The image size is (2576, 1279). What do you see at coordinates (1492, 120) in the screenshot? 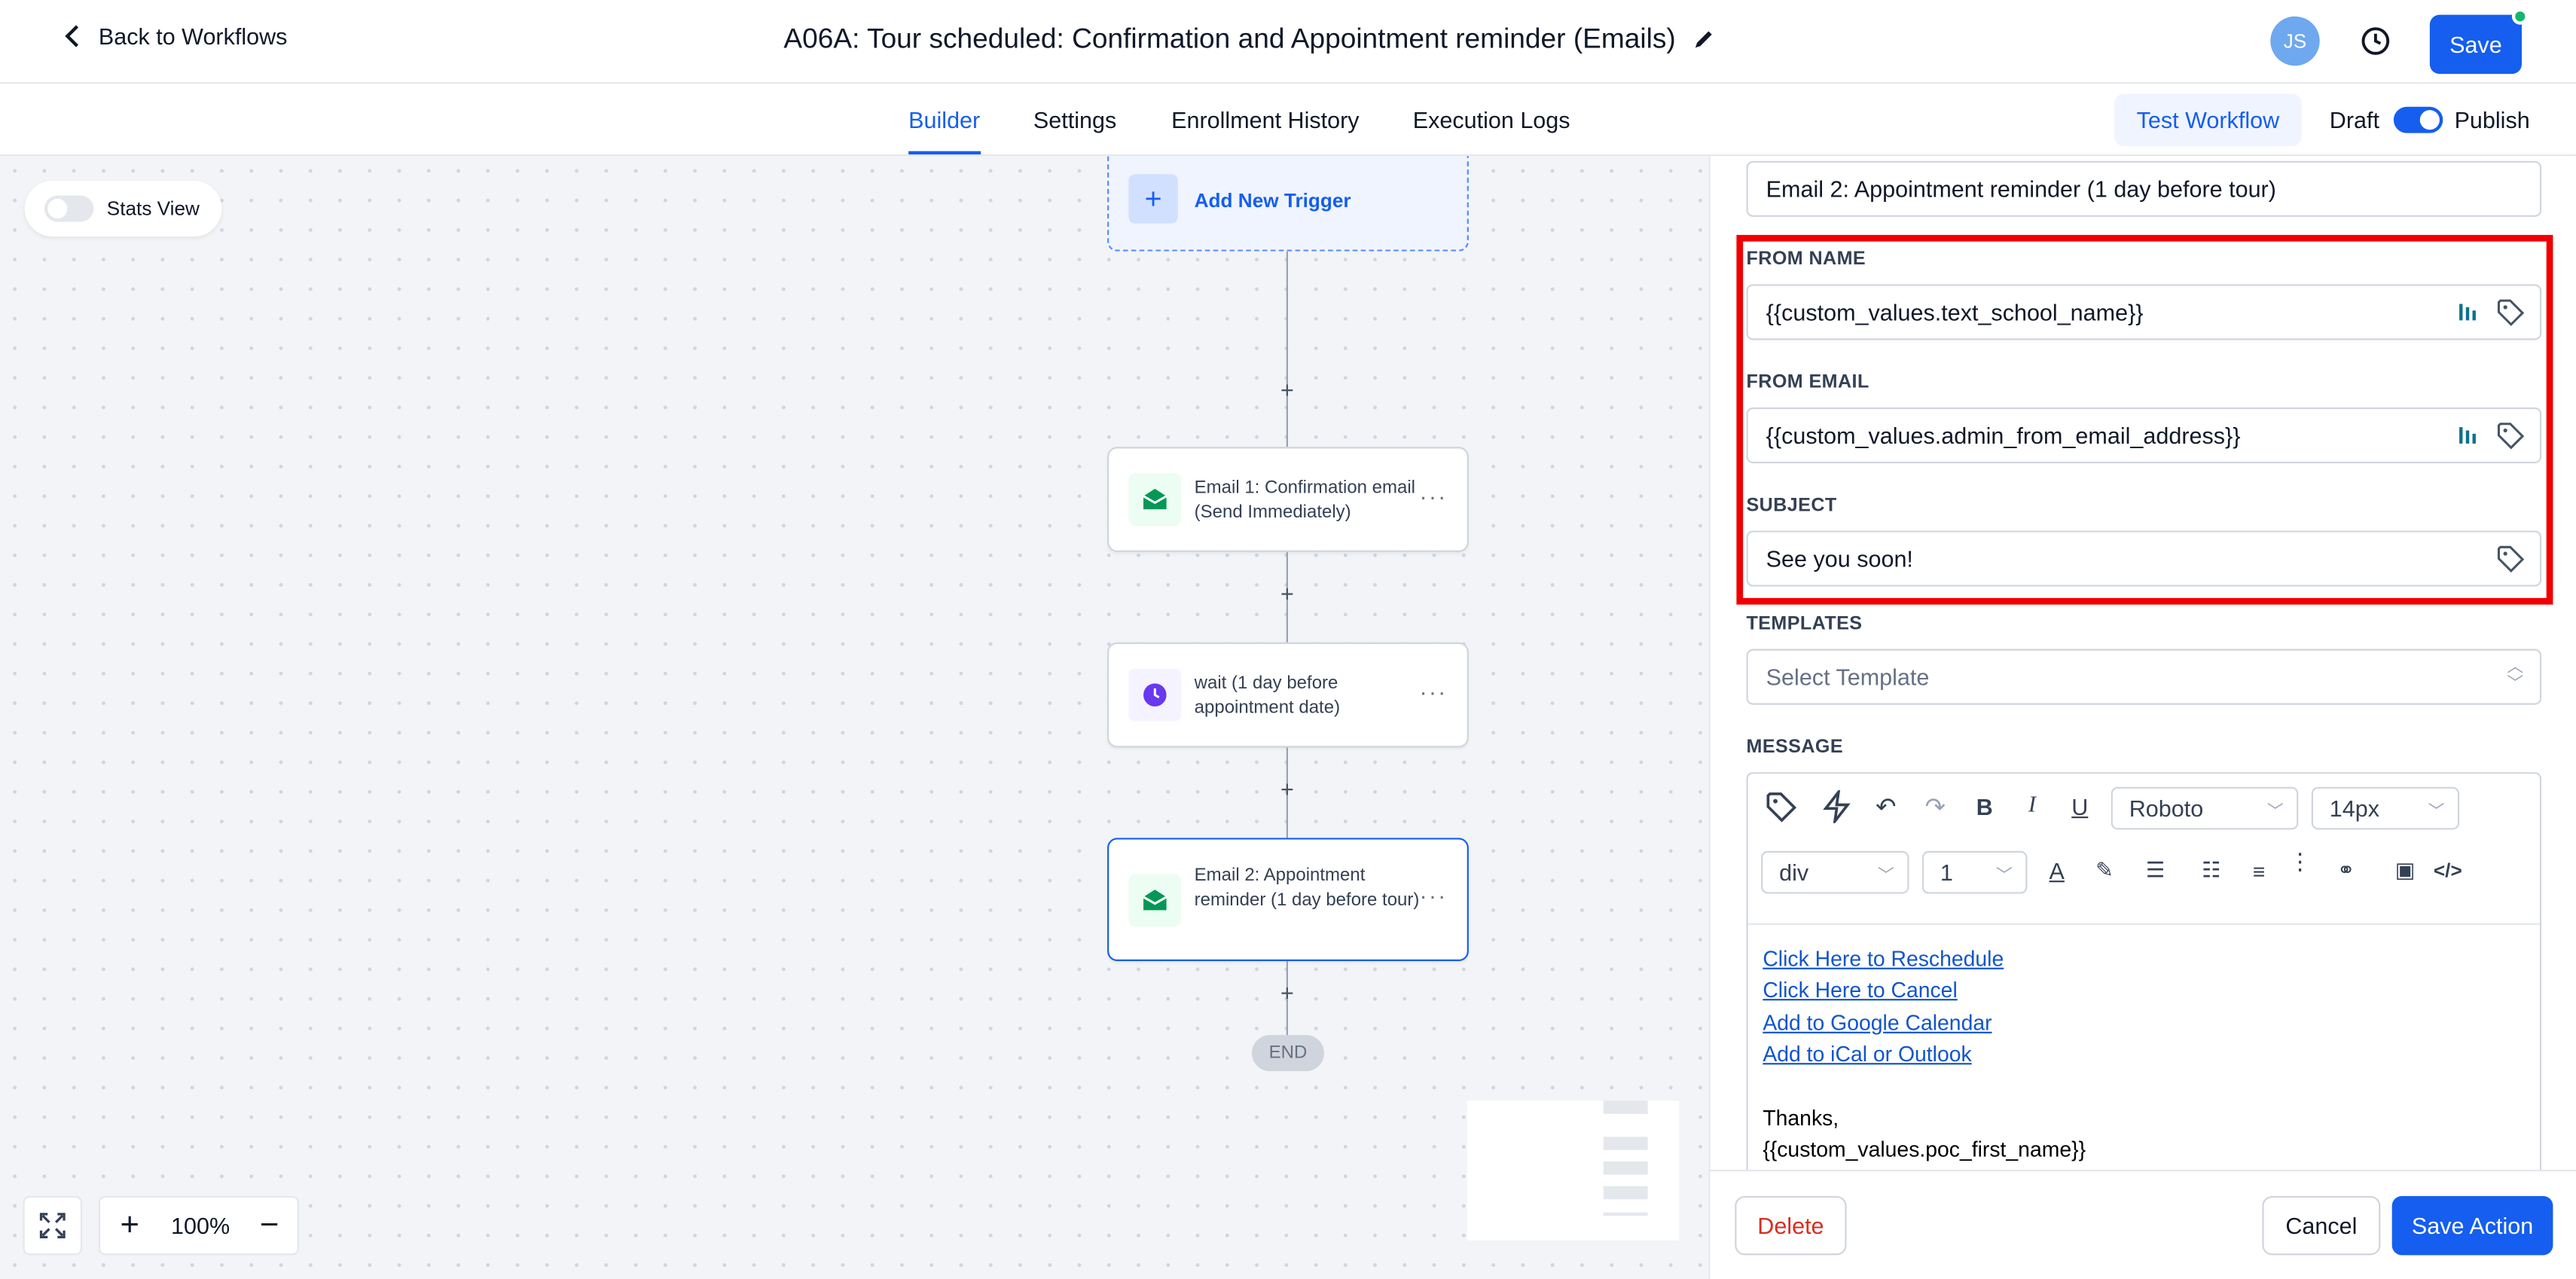
I see `tab-execution-logs: Execution Logs` at bounding box center [1492, 120].